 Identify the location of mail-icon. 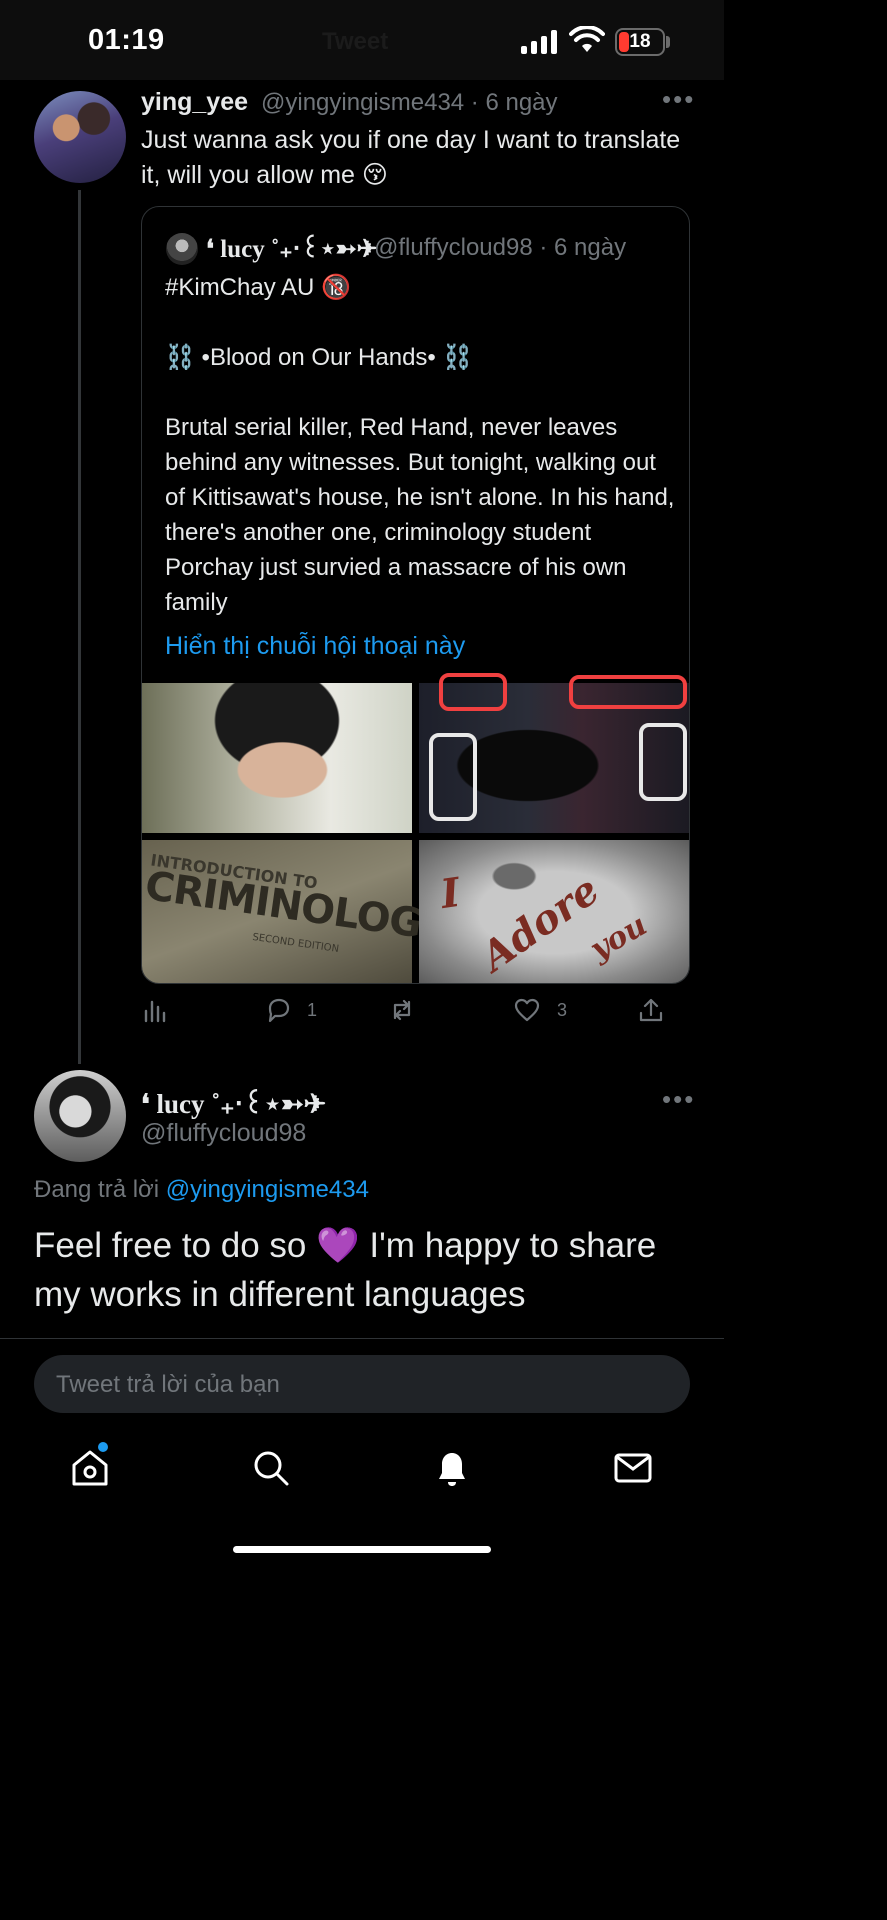
(633, 1468).